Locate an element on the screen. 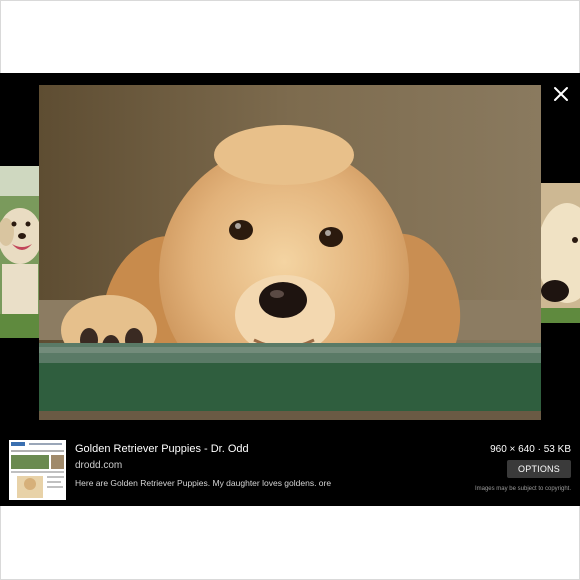  next-image-thumbnail is located at coordinates (560, 253).